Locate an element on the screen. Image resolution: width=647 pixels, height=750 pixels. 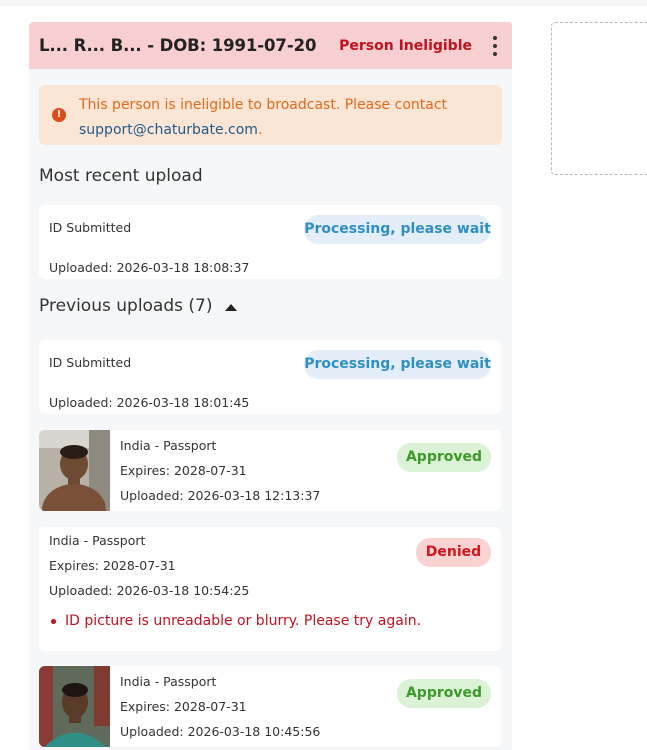
previous-uploads-heading: Previous uploads (7) is located at coordinates (126, 306).